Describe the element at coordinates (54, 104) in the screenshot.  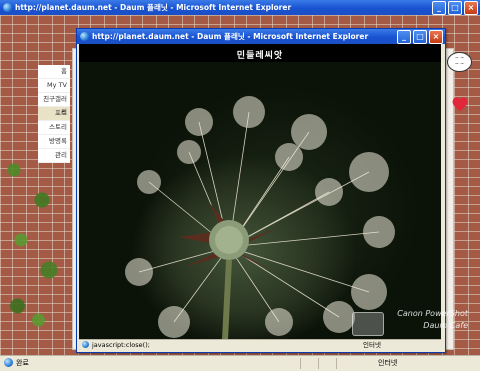
I see `menu-item-friend-gallery: 친구갤러리` at that location.